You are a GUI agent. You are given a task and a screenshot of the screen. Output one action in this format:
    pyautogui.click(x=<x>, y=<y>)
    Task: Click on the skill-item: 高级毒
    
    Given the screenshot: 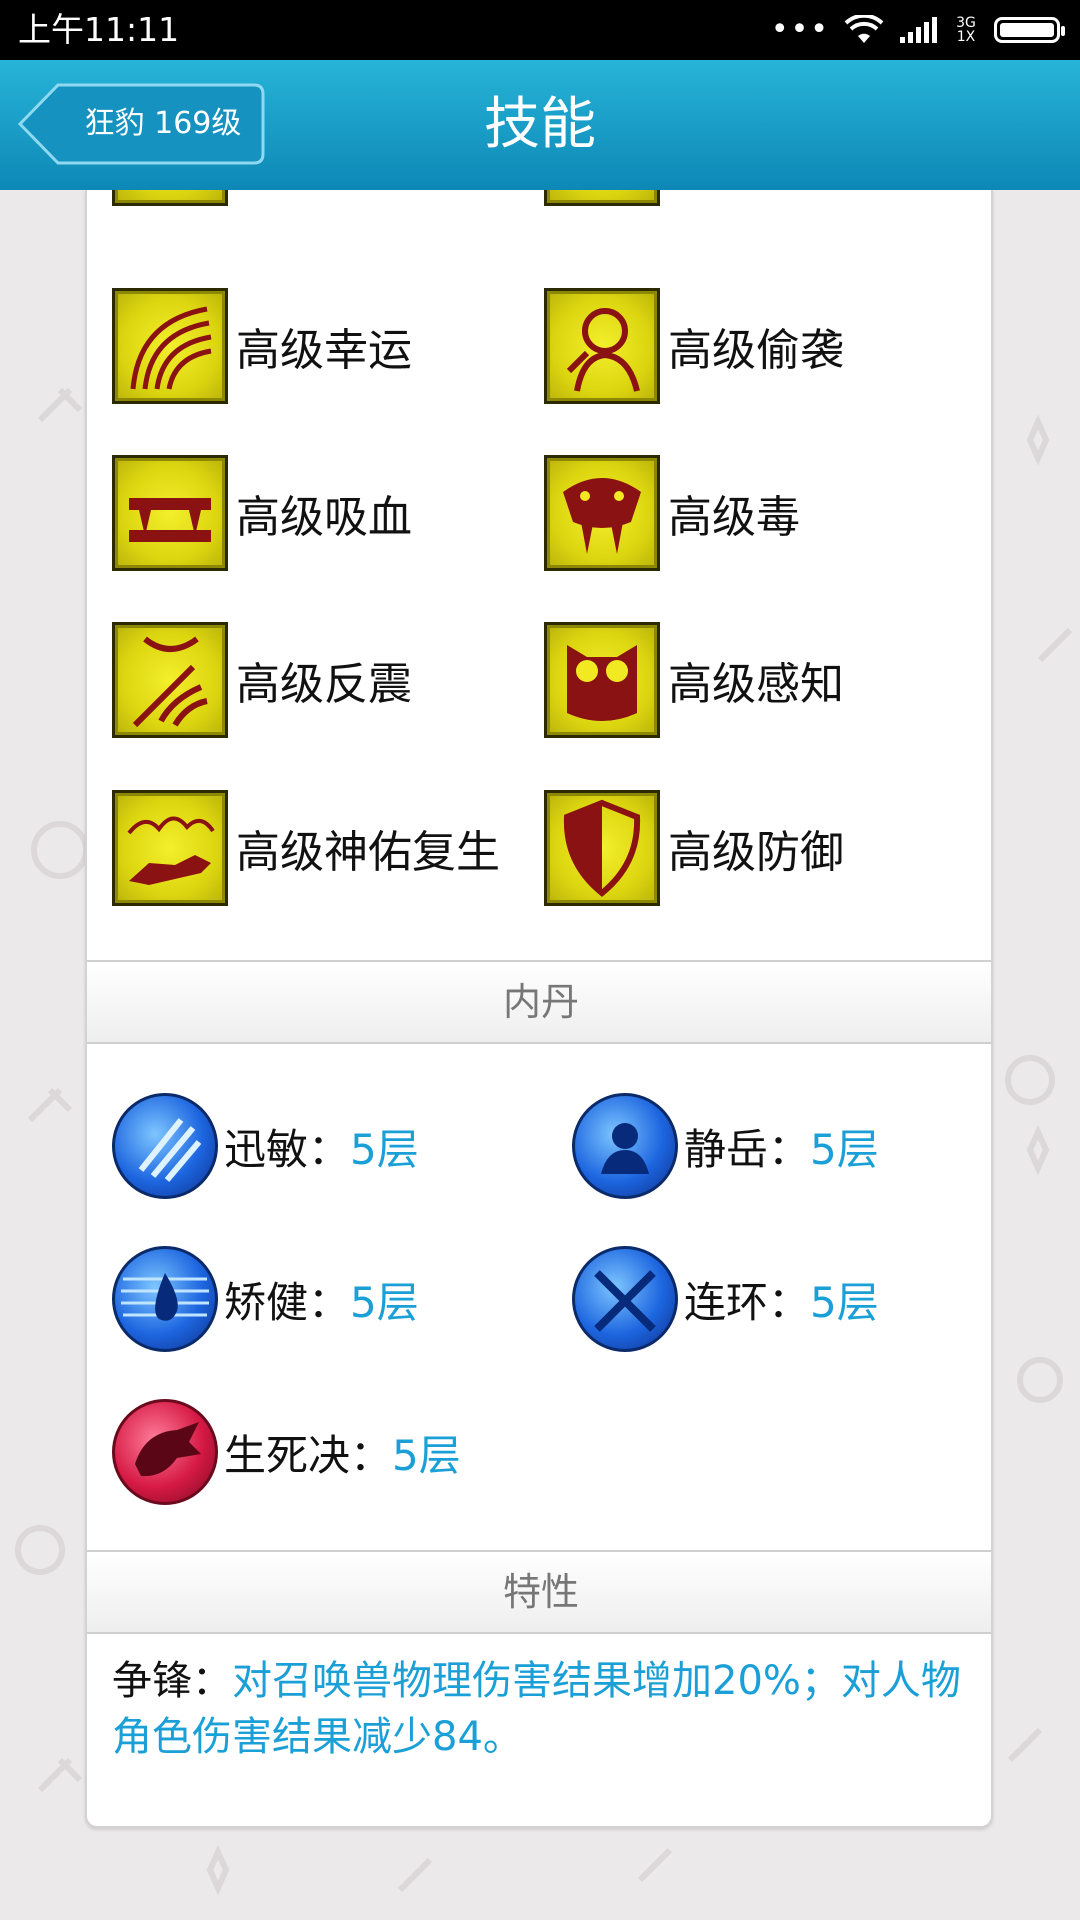 What is the action you would take?
    pyautogui.click(x=672, y=513)
    